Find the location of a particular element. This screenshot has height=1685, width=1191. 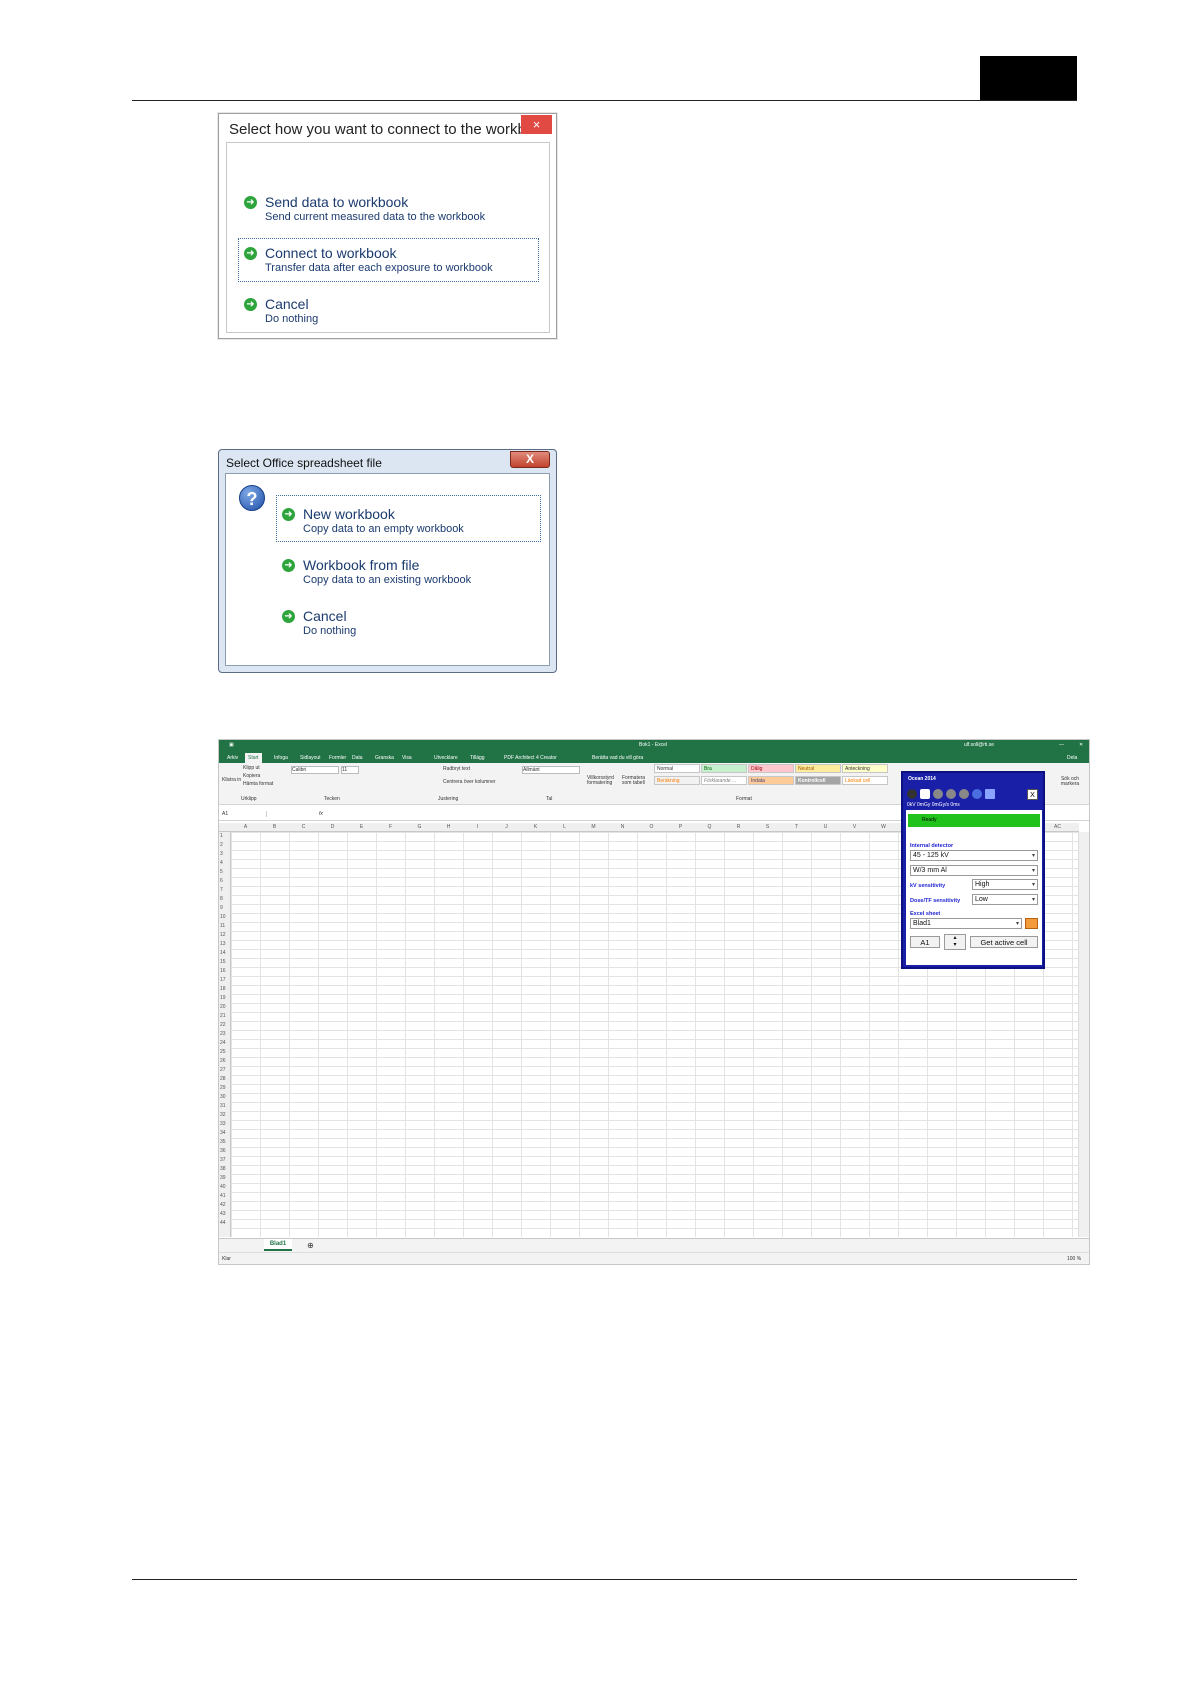

row-header: 12 is located at coordinates (223, 935).